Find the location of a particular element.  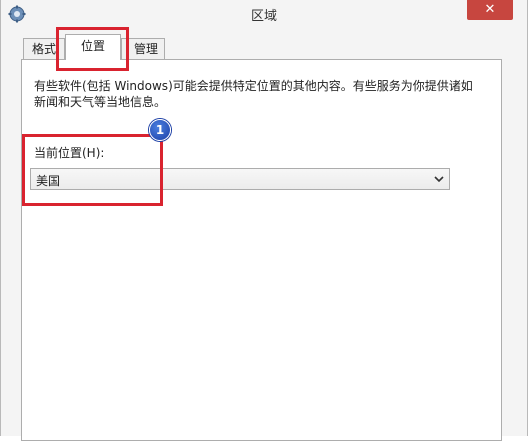

tab-location: 位置 is located at coordinates (93, 47).